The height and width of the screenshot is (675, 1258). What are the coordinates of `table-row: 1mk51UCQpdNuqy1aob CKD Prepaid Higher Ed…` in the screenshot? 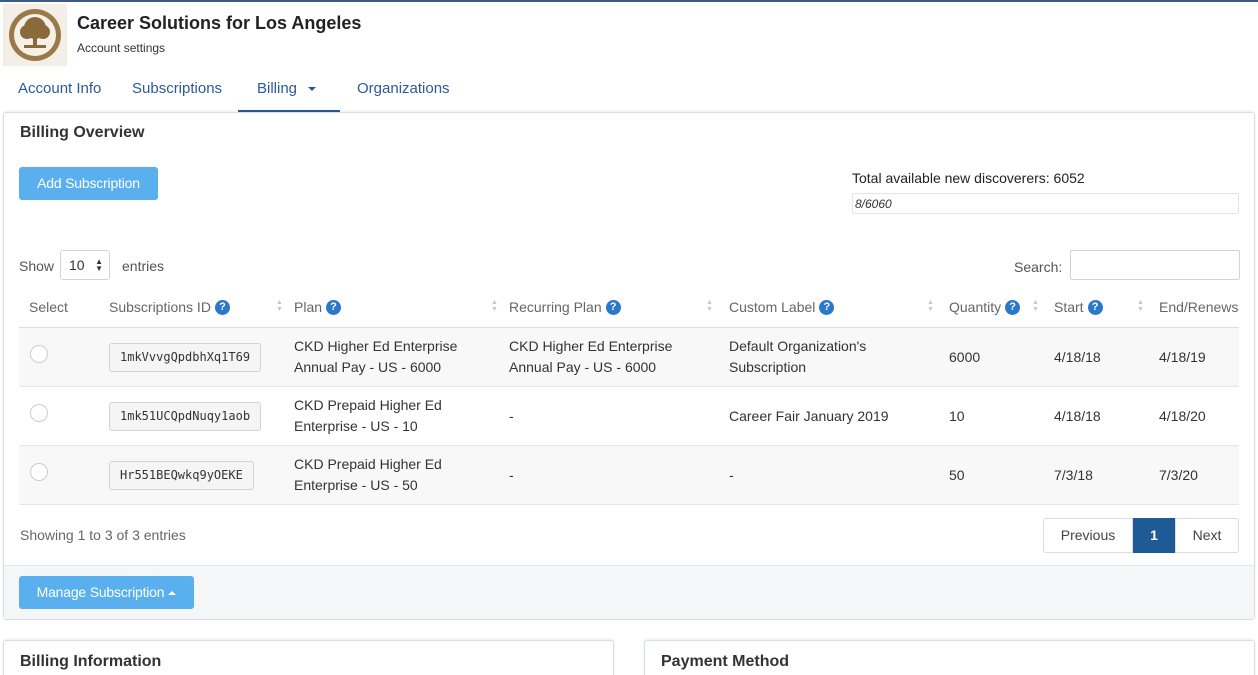 It's located at (629, 416).